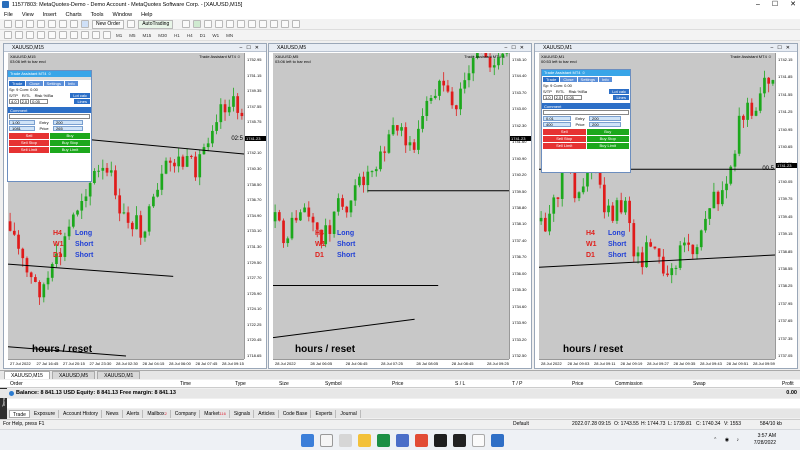 Image resolution: width=800 pixels, height=450 pixels. Describe the element at coordinates (215, 35) in the screenshot. I see `tf-w1: W1` at that location.